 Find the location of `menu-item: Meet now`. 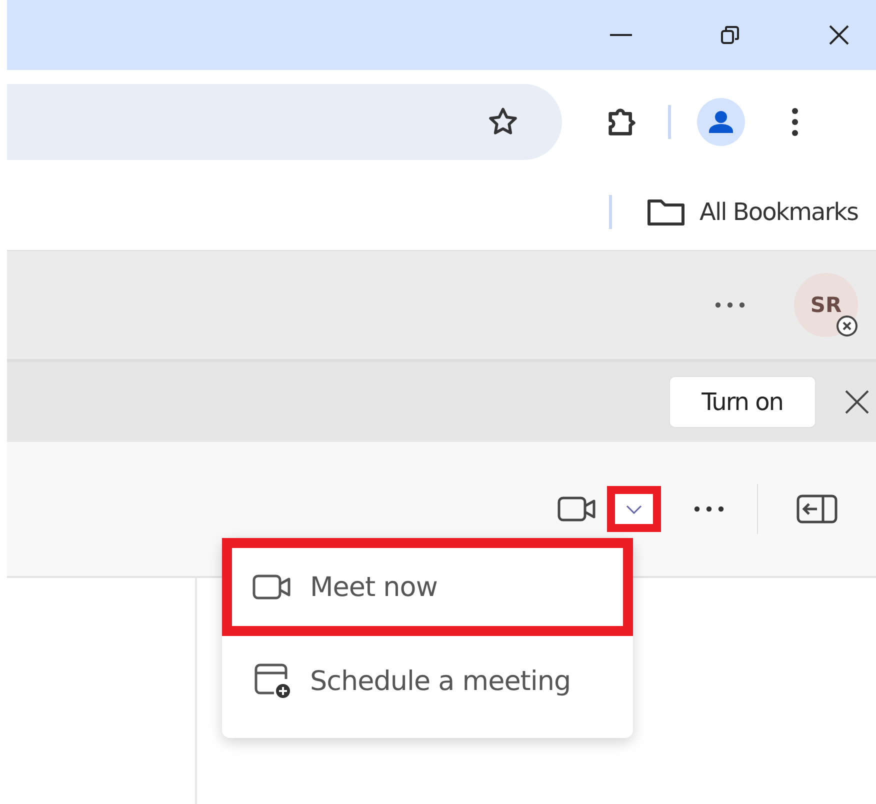

menu-item: Meet now is located at coordinates (427, 587).